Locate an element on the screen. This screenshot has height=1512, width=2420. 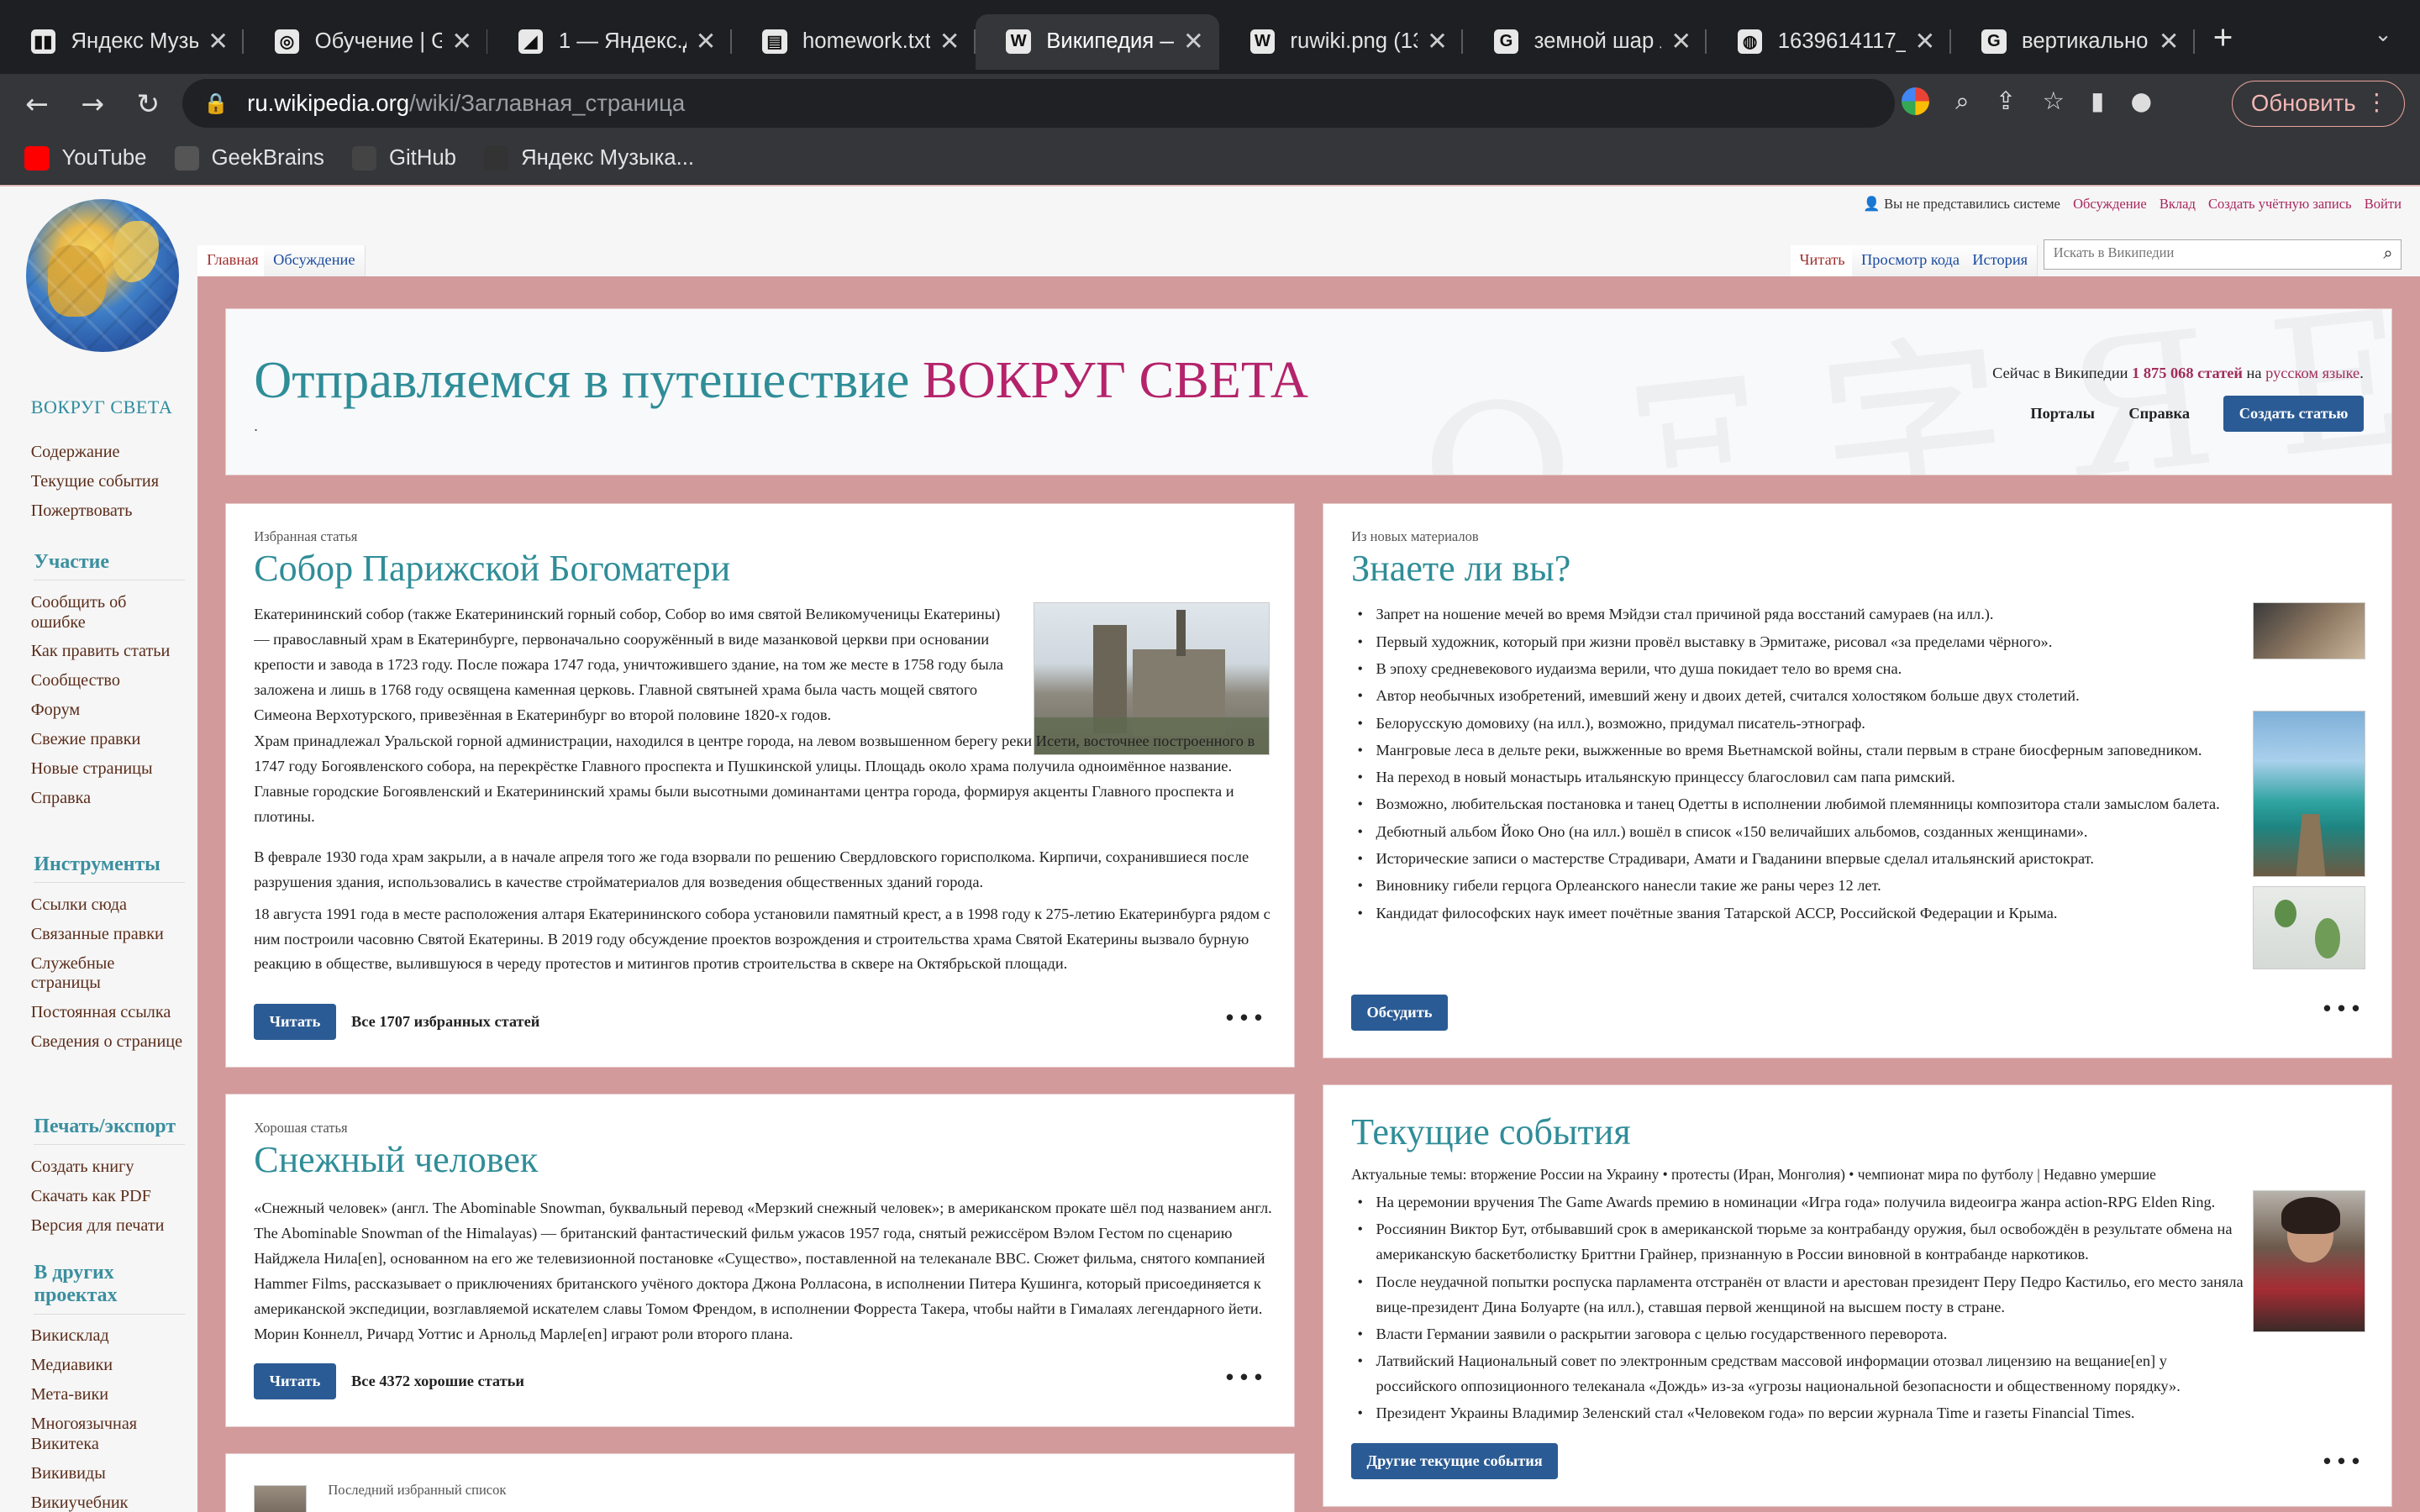
share-icon: ⇪ is located at coordinates (2006, 101).